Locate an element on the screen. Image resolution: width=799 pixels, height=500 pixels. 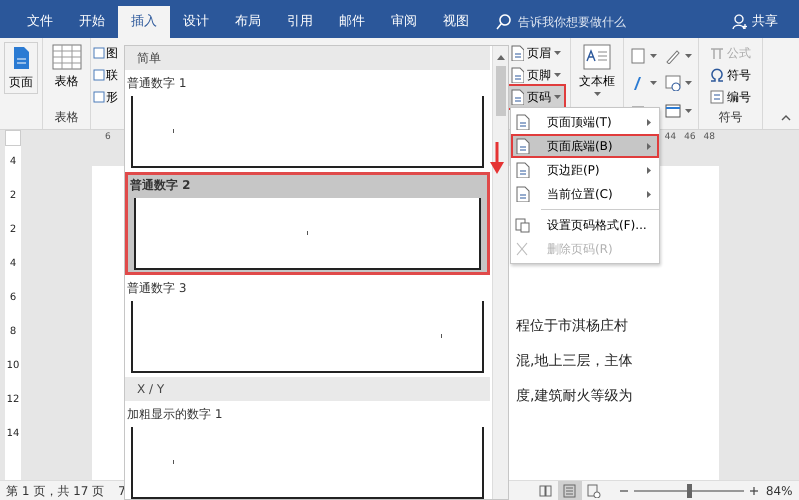
document-text: 度,建筑耐火等级为 is located at coordinates (574, 396).